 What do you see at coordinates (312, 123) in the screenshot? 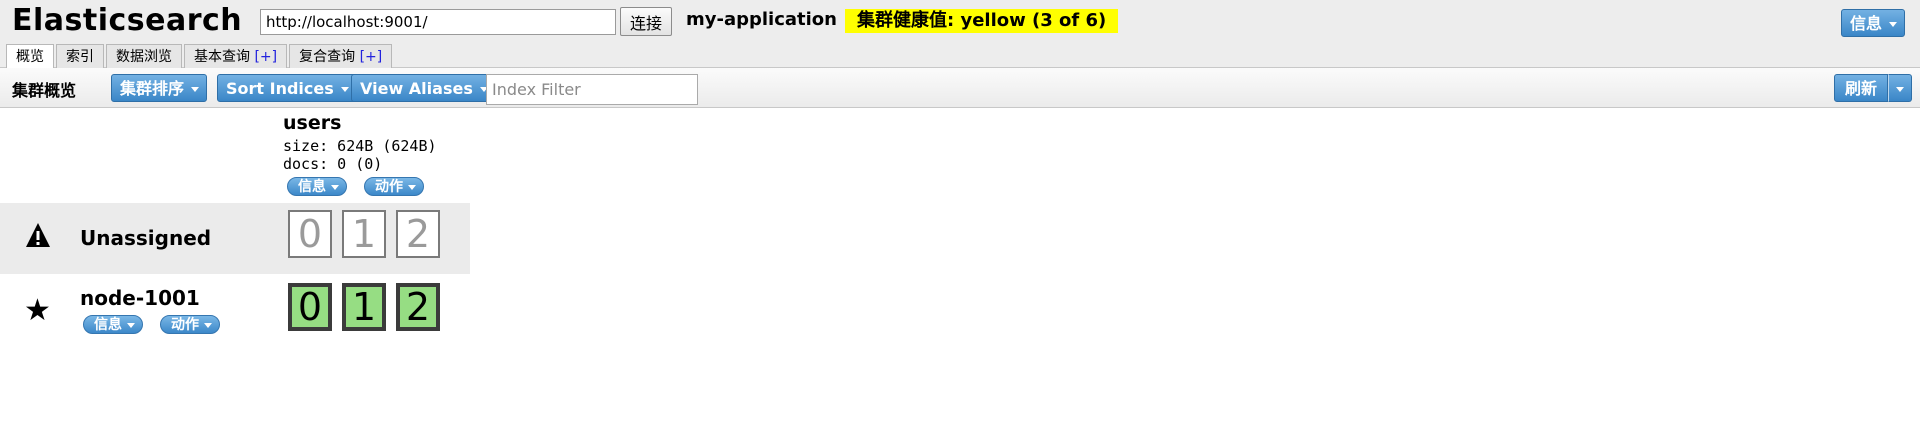
I see `index-name: users` at bounding box center [312, 123].